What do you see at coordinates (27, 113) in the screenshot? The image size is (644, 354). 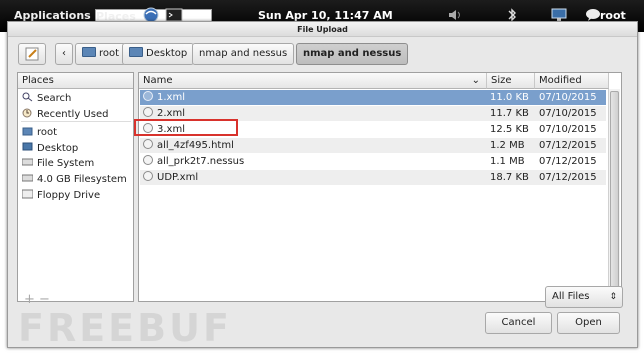 I see `clock-icon` at bounding box center [27, 113].